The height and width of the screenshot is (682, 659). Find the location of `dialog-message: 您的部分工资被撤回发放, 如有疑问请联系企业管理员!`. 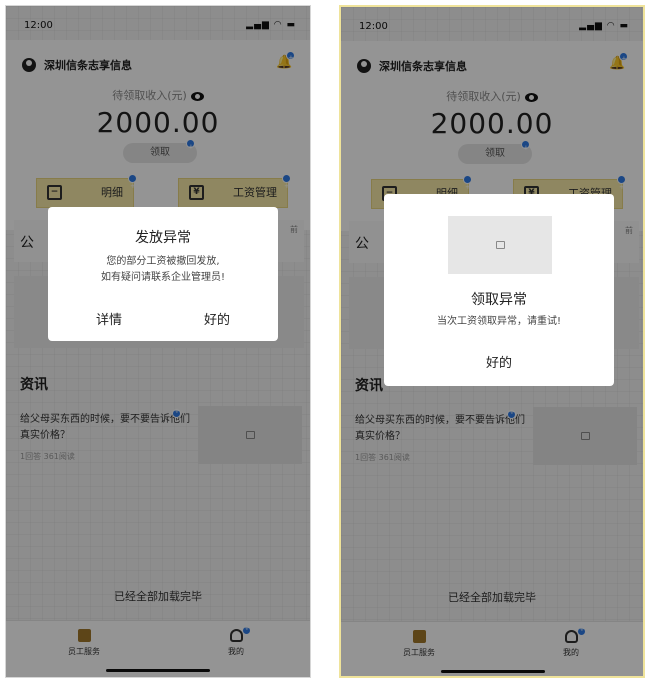

dialog-message: 您的部分工资被撤回发放, 如有疑问请联系企业管理员! is located at coordinates (162, 269).